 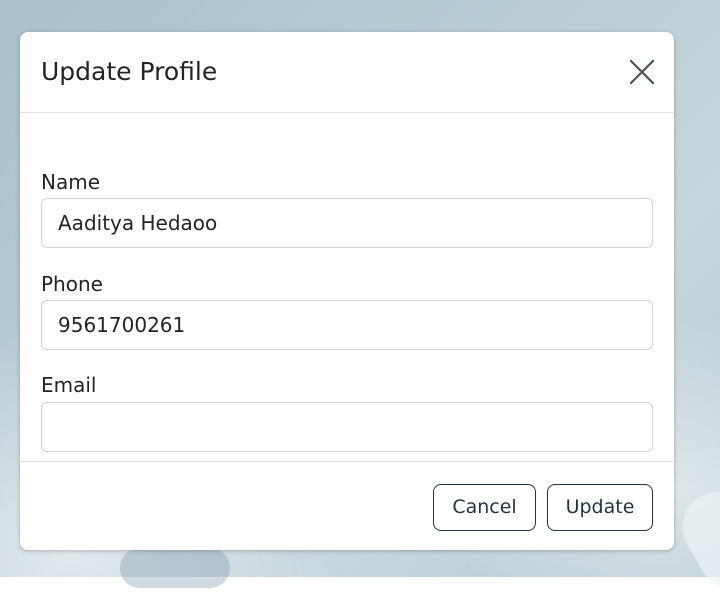 What do you see at coordinates (347, 505) in the screenshot?
I see `modal-footer: Cancel Update` at bounding box center [347, 505].